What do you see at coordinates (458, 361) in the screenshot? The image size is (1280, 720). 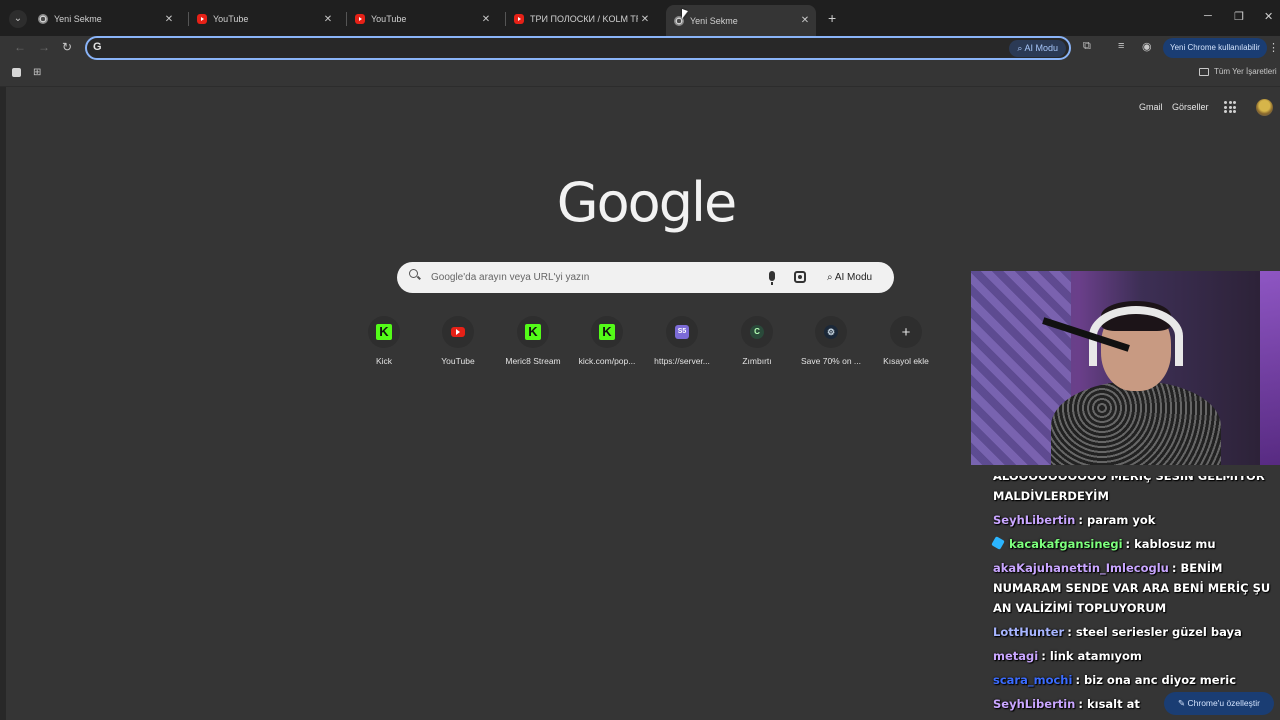 I see `shortcut-label: YouTube` at bounding box center [458, 361].